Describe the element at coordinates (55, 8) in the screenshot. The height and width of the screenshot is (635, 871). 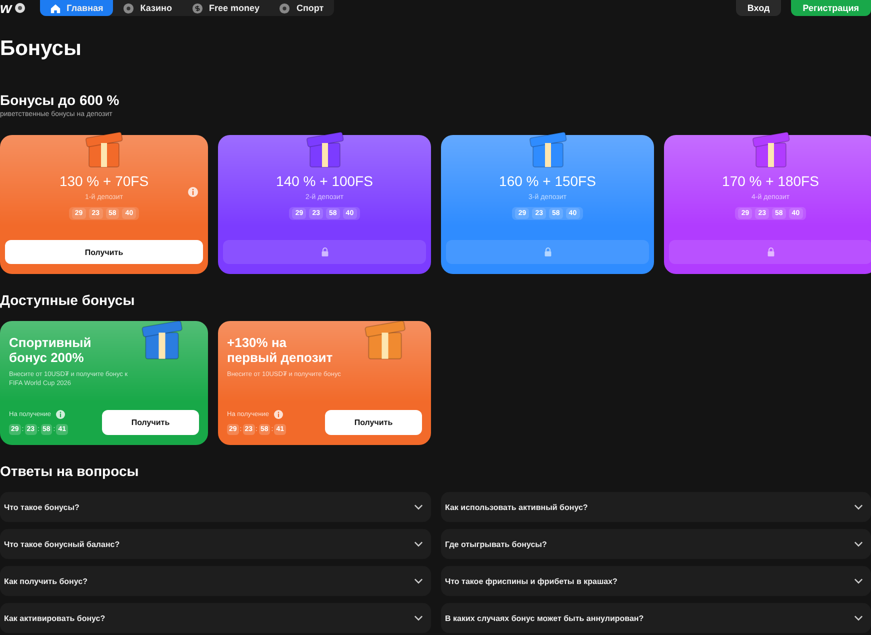
I see `home-icon` at that location.